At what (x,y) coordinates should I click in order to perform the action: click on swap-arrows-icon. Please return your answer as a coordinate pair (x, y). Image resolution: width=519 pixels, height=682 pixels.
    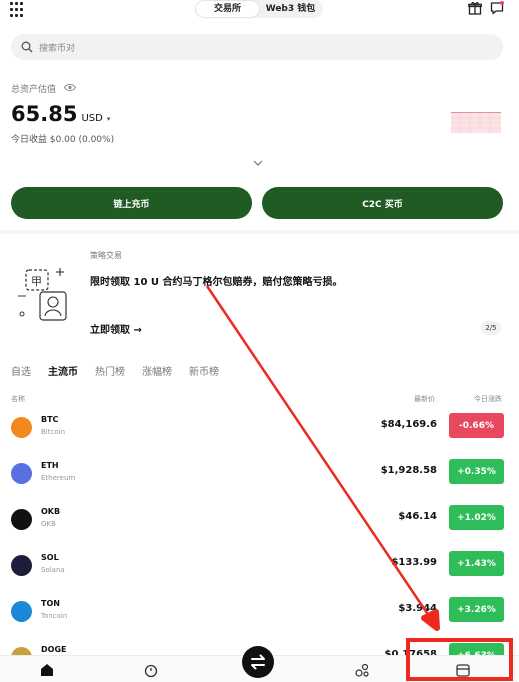
    Looking at the image, I should click on (258, 662).